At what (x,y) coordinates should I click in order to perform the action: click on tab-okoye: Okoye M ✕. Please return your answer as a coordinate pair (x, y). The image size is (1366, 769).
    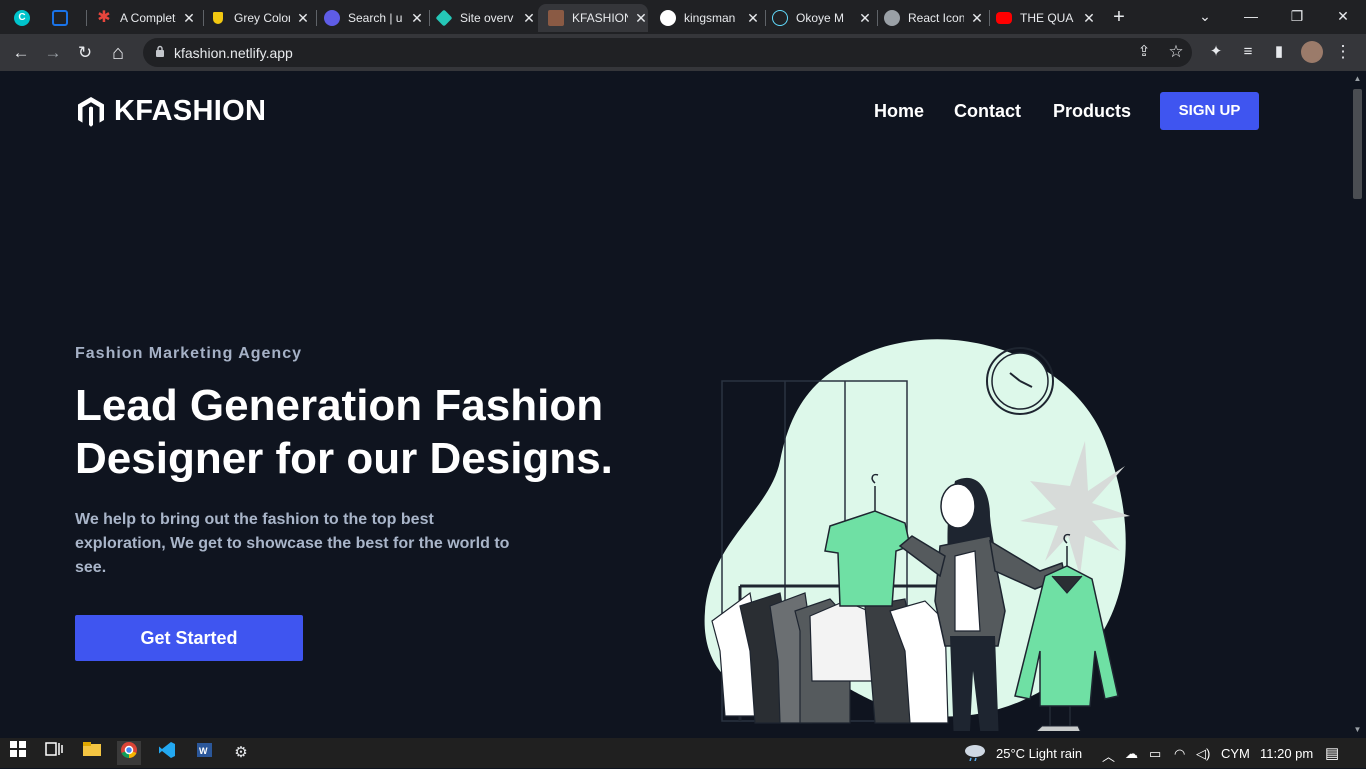
    Looking at the image, I should click on (822, 18).